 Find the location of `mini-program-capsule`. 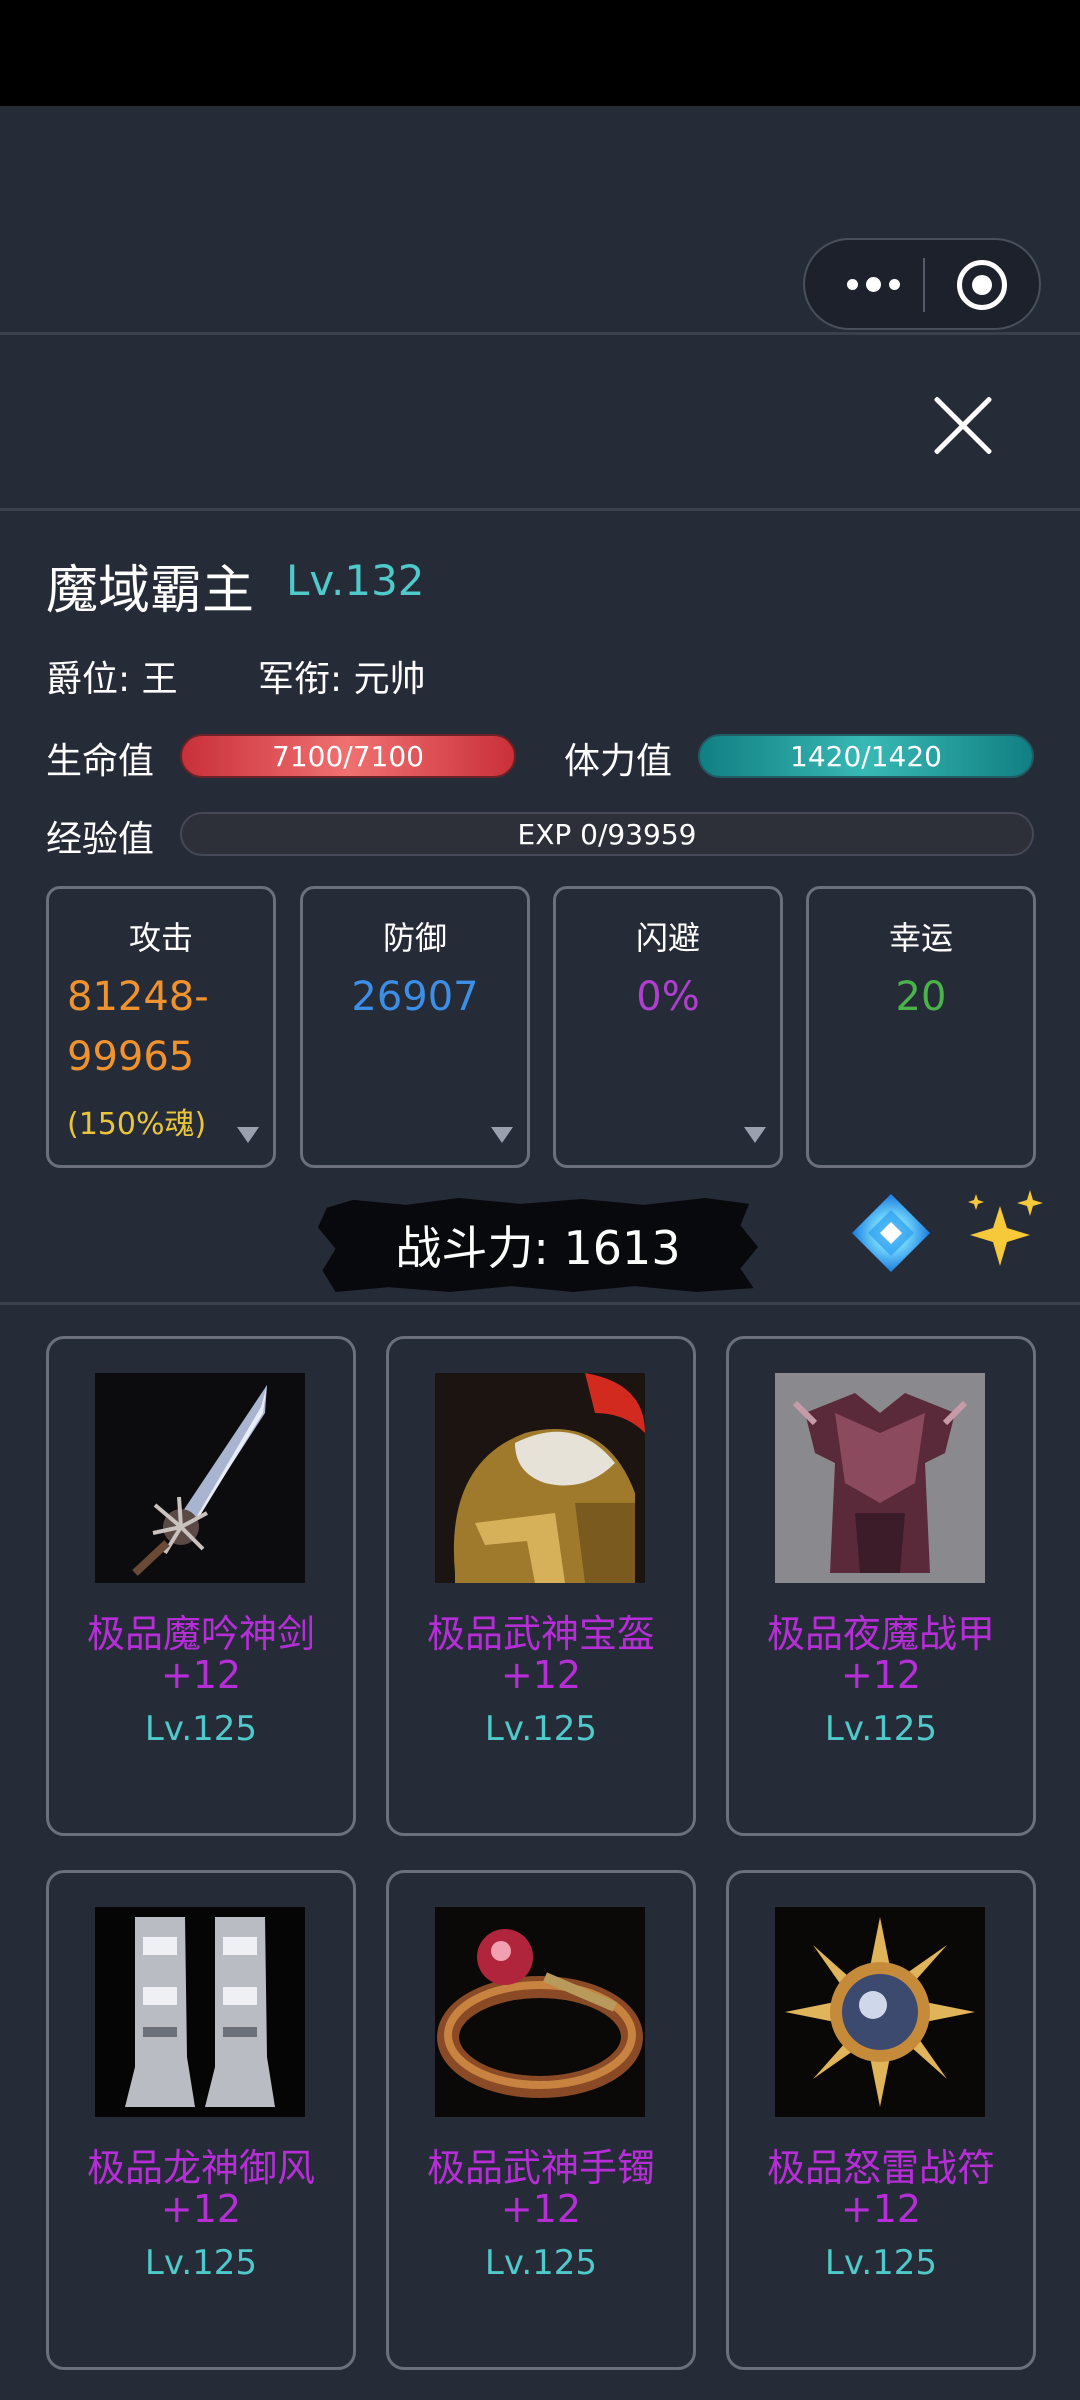

mini-program-capsule is located at coordinates (922, 284).